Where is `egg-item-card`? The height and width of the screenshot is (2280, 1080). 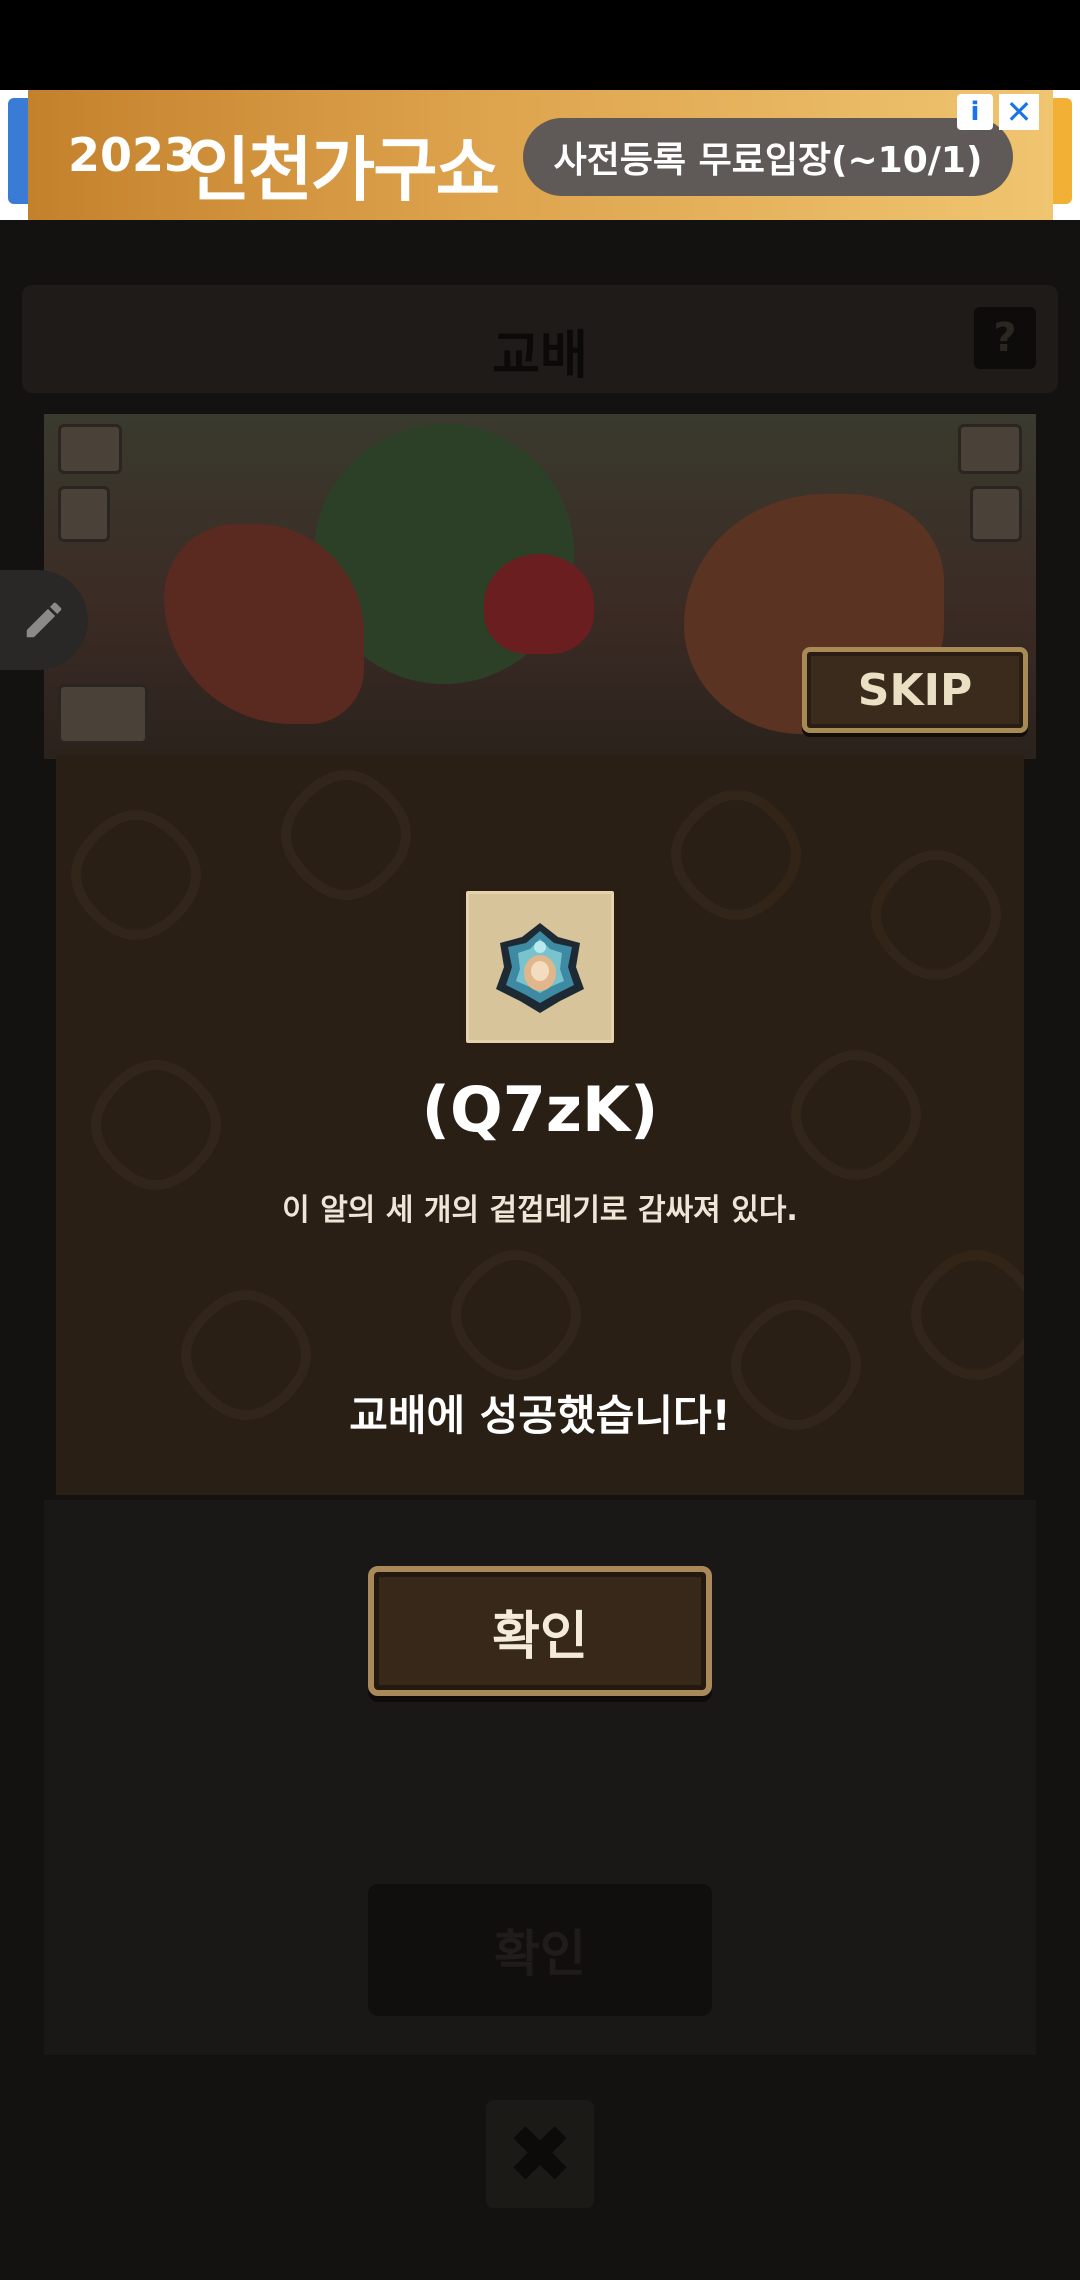
egg-item-card is located at coordinates (540, 967).